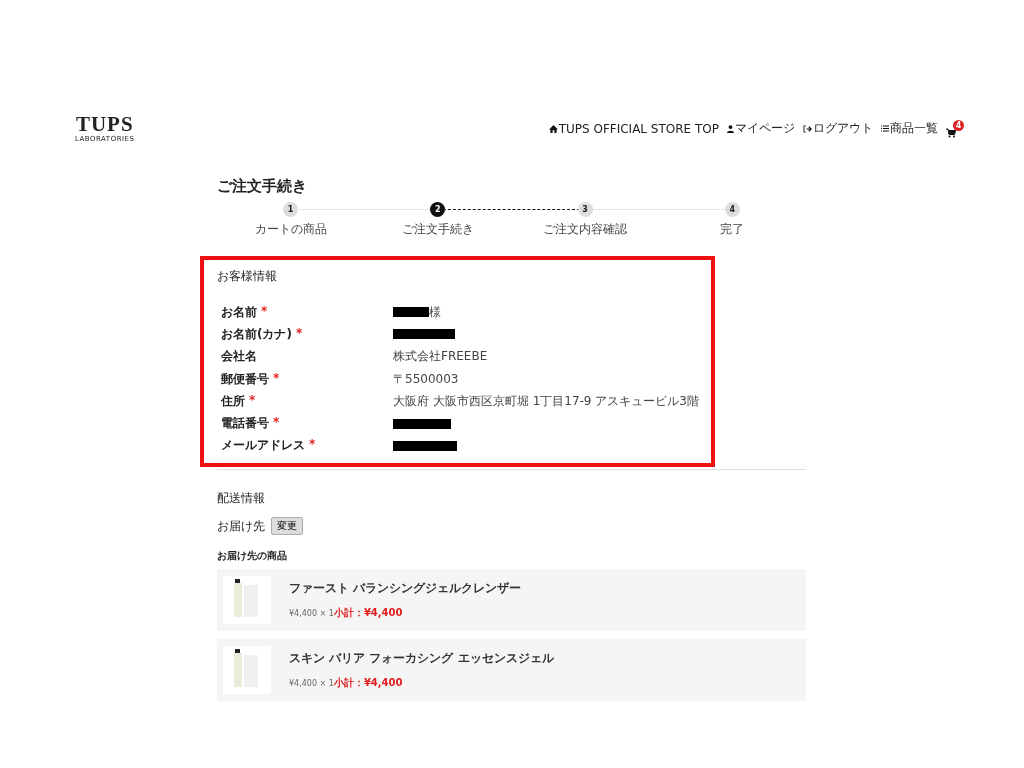  What do you see at coordinates (426, 379) in the screenshot?
I see `field-value: 〒5500003` at bounding box center [426, 379].